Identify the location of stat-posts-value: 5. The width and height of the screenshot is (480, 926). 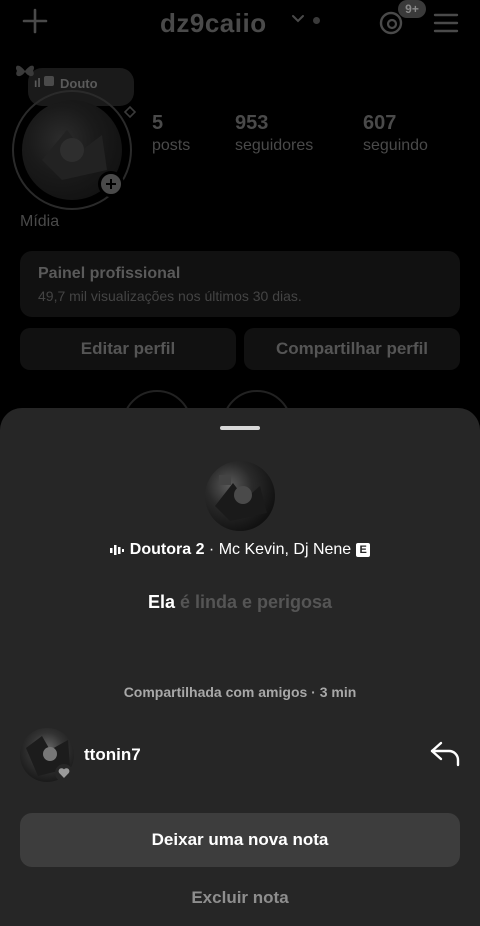
(158, 123).